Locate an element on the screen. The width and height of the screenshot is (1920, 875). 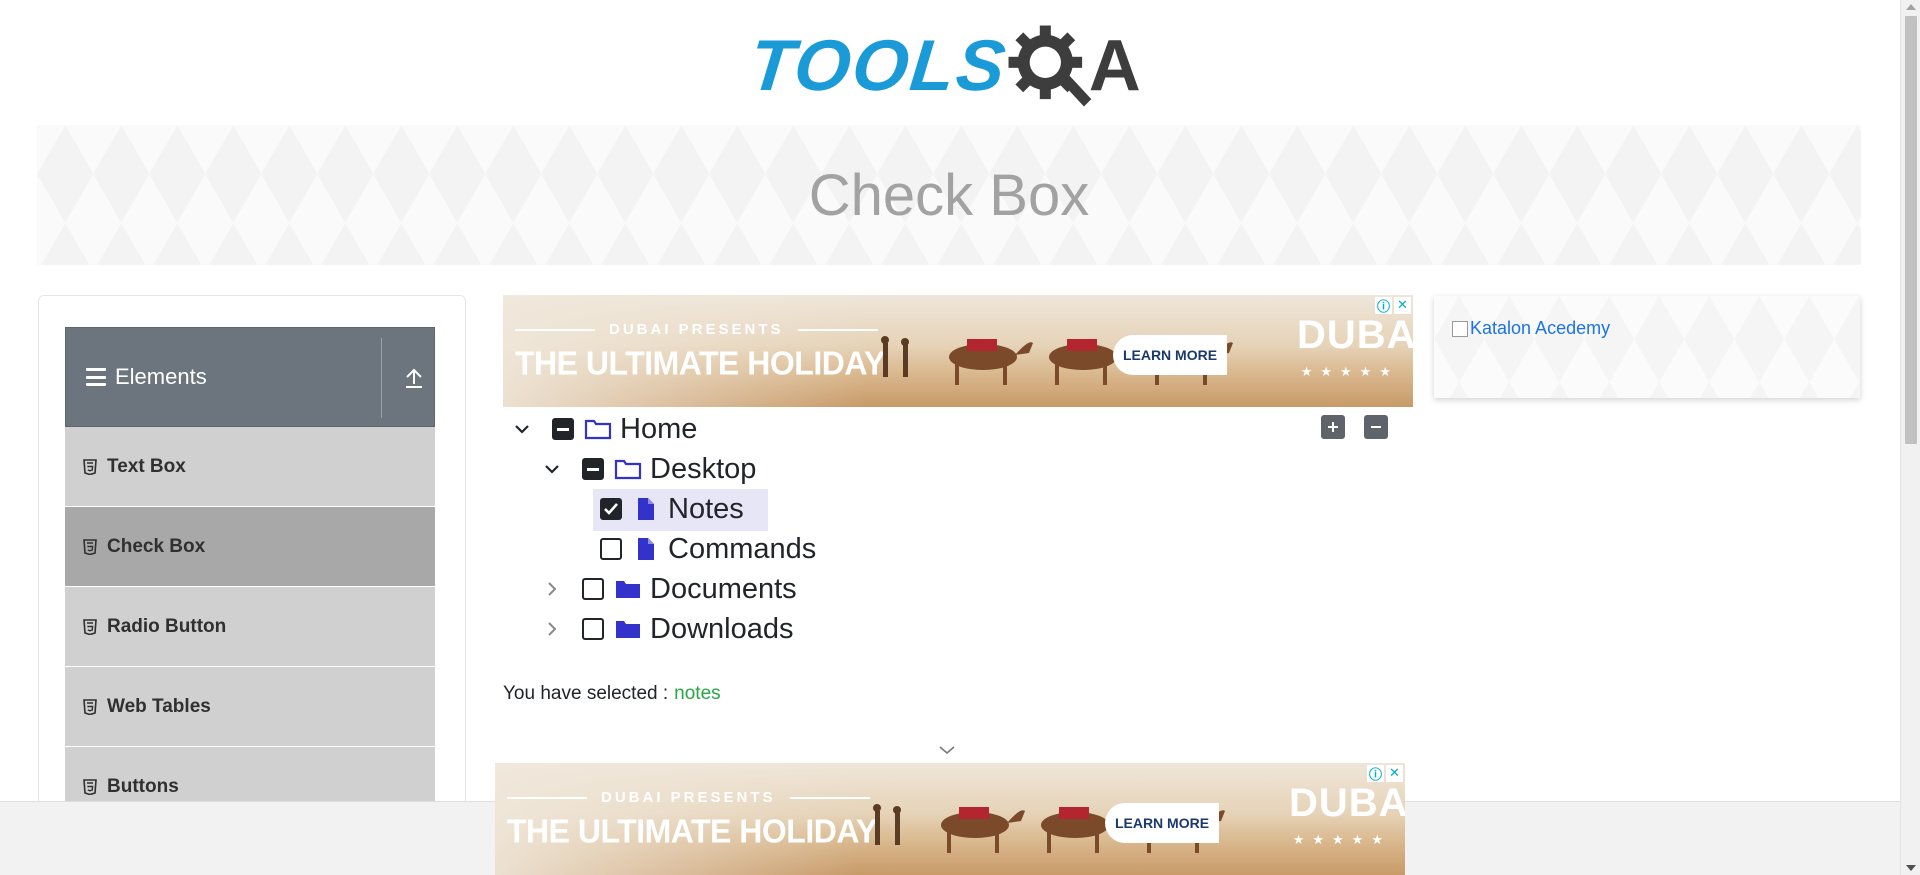
header-divider is located at coordinates (381, 378).